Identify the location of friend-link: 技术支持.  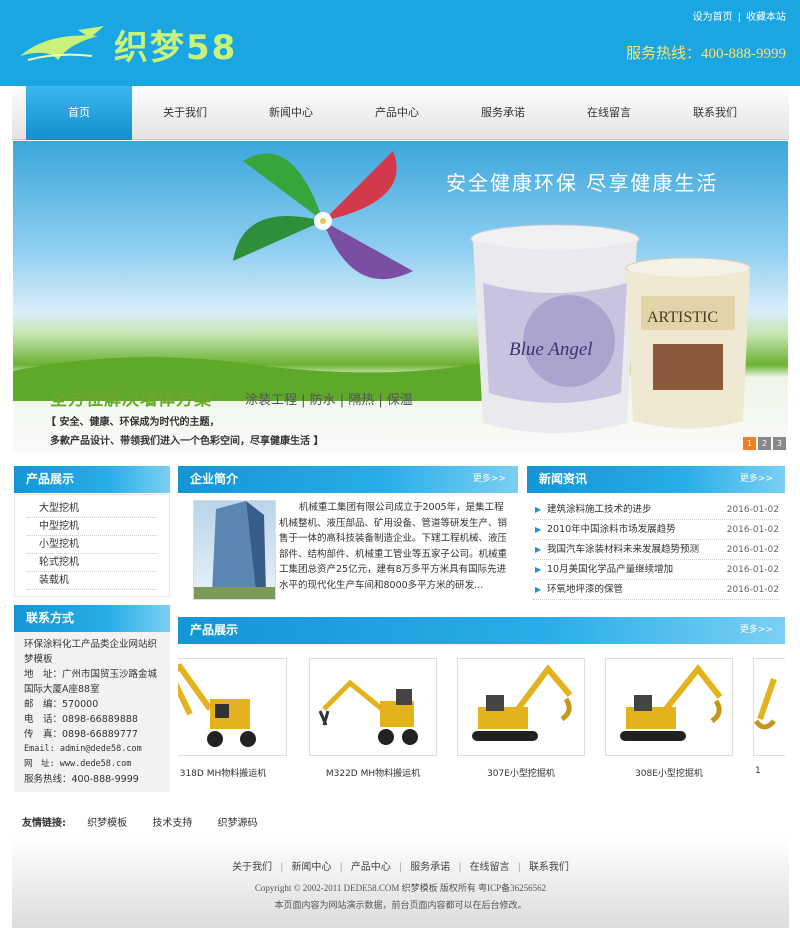
(172, 823).